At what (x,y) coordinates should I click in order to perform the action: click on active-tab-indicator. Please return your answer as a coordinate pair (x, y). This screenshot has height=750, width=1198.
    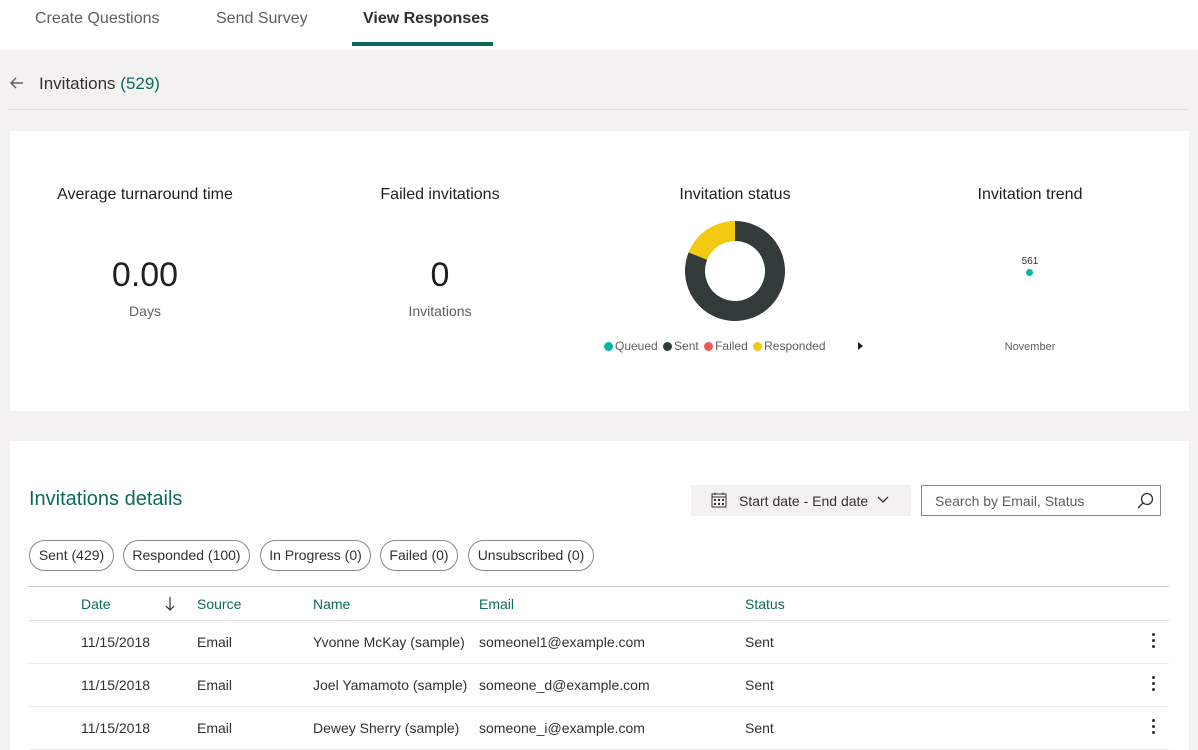
    Looking at the image, I should click on (422, 44).